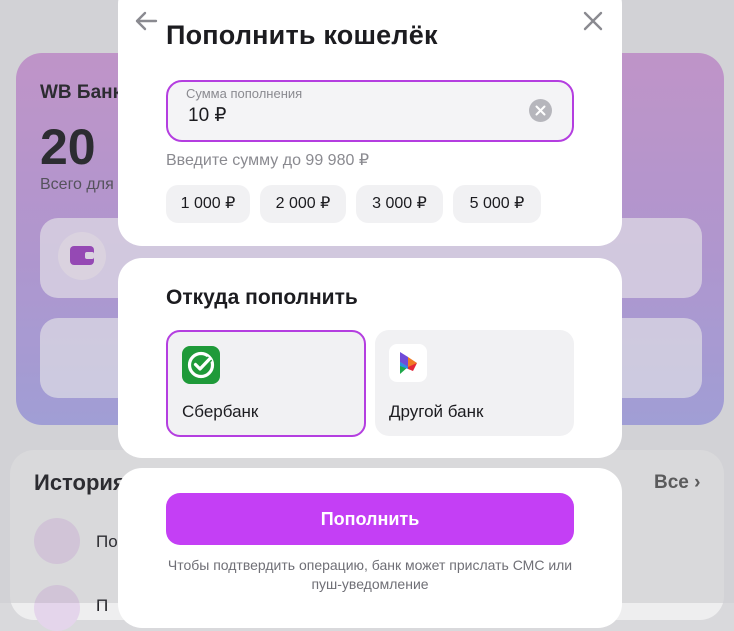 The image size is (734, 631). Describe the element at coordinates (207, 115) in the screenshot. I see `amount-input-value: 10 ₽` at that location.